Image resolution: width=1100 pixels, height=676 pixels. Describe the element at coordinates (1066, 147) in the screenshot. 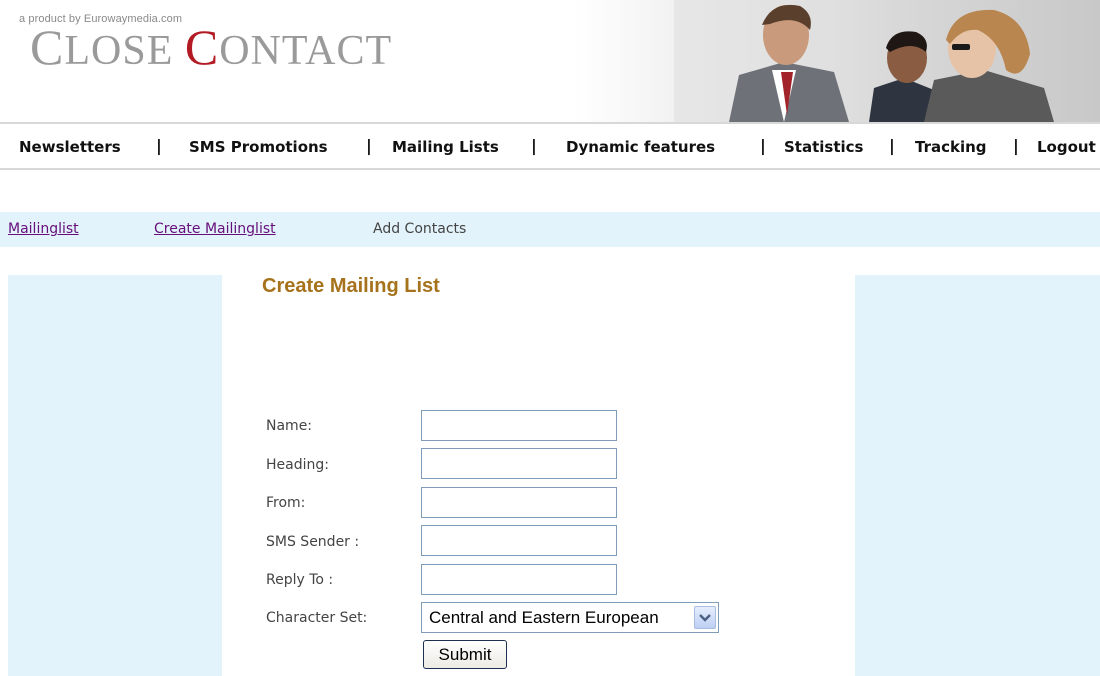

I see `nav-logout: Logout` at that location.